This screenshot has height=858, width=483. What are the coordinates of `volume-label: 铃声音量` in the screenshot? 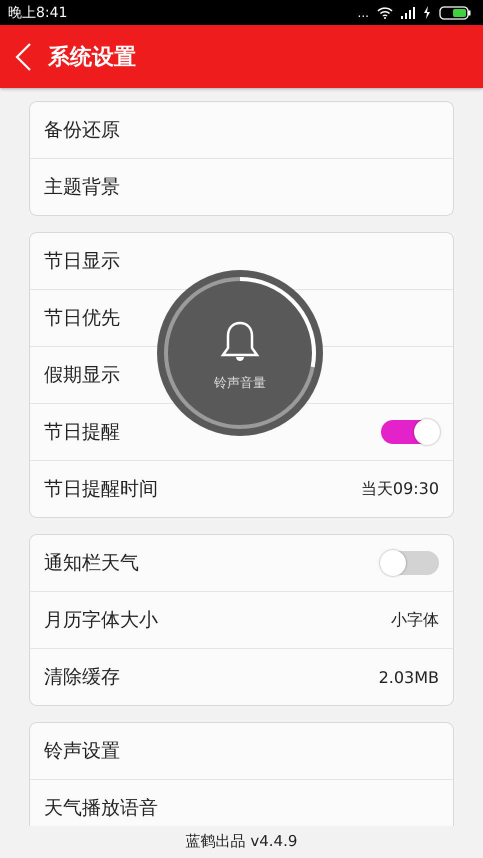 It's located at (240, 383).